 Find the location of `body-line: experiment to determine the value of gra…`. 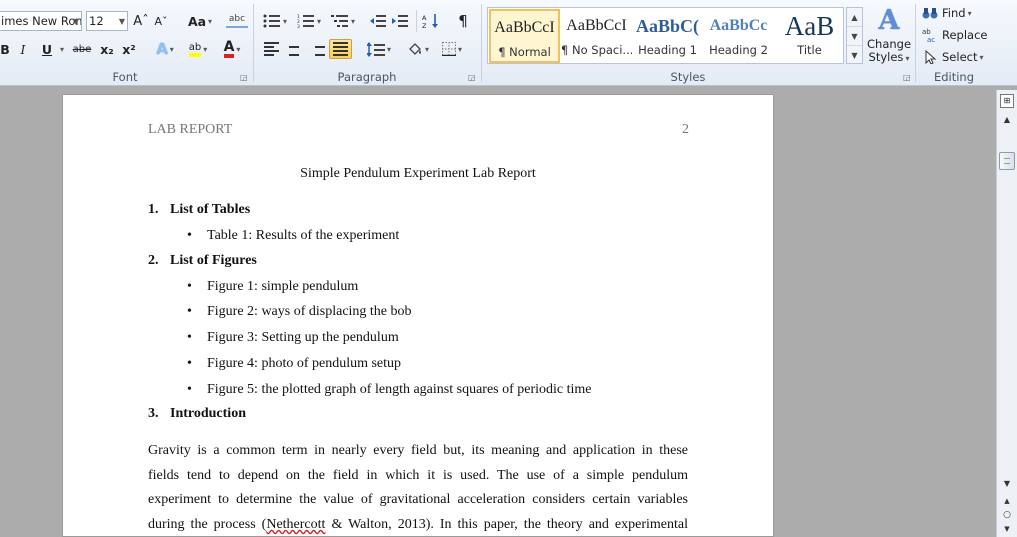

body-line: experiment to determine the value of gra… is located at coordinates (418, 499).